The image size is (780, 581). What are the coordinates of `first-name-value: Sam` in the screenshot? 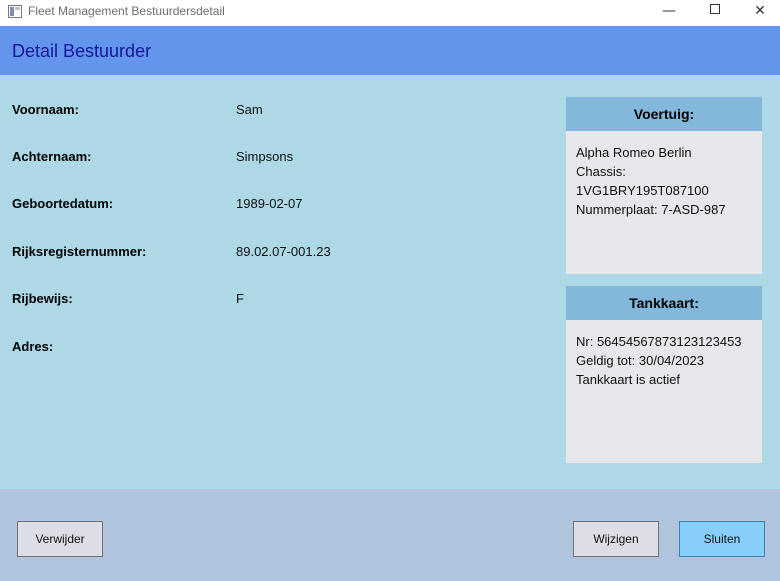 It's located at (249, 109).